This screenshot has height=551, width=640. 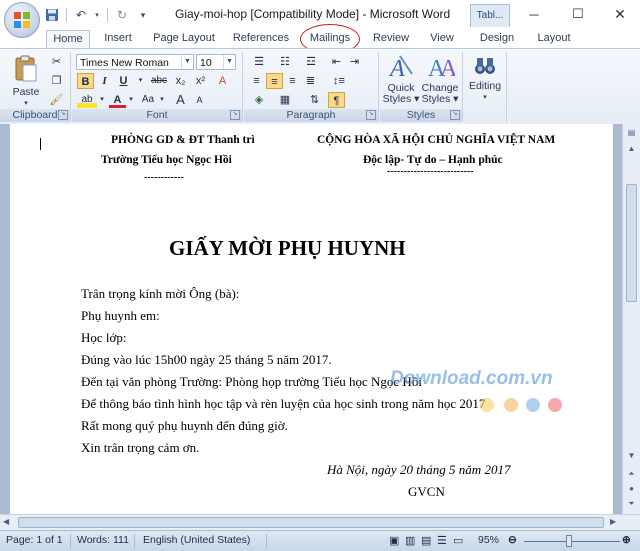 What do you see at coordinates (354, 62) in the screenshot?
I see `increase-indent-icon: ⇥` at bounding box center [354, 62].